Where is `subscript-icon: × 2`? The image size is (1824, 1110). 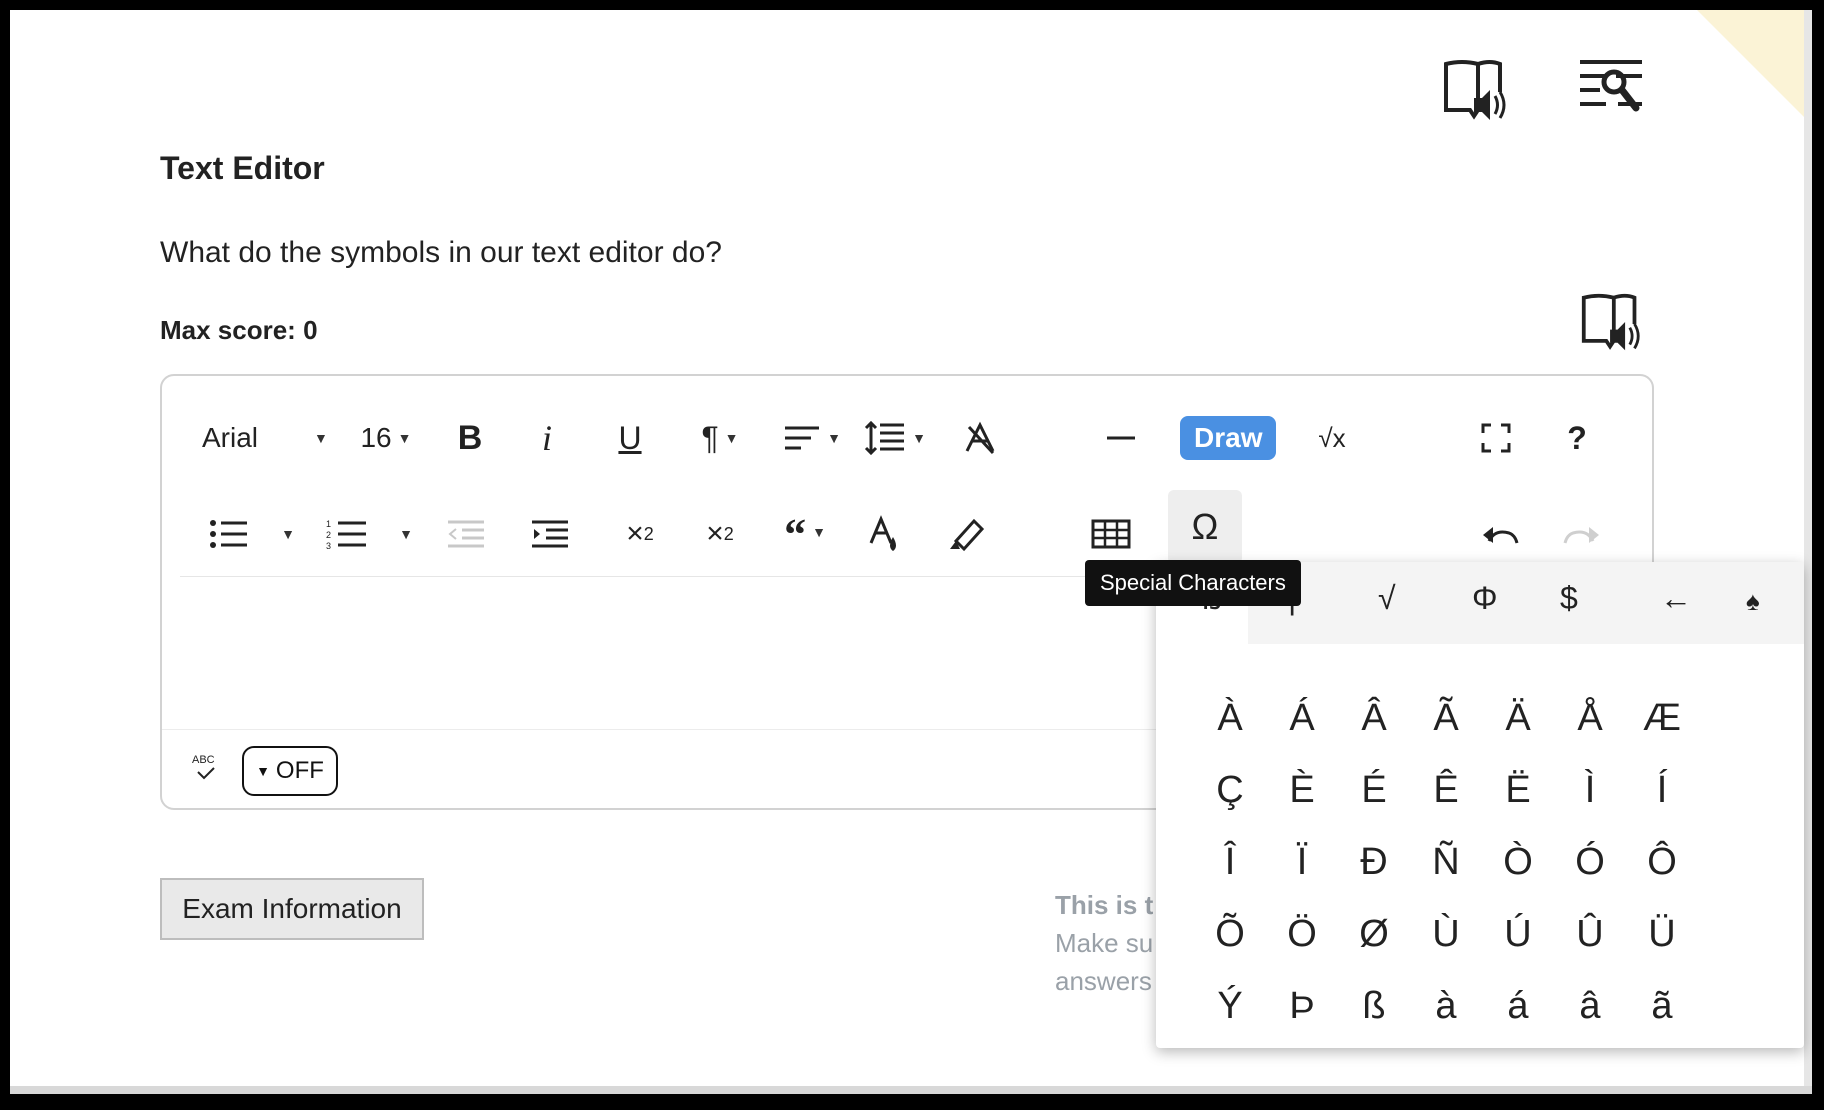
subscript-icon: × 2 is located at coordinates (640, 534).